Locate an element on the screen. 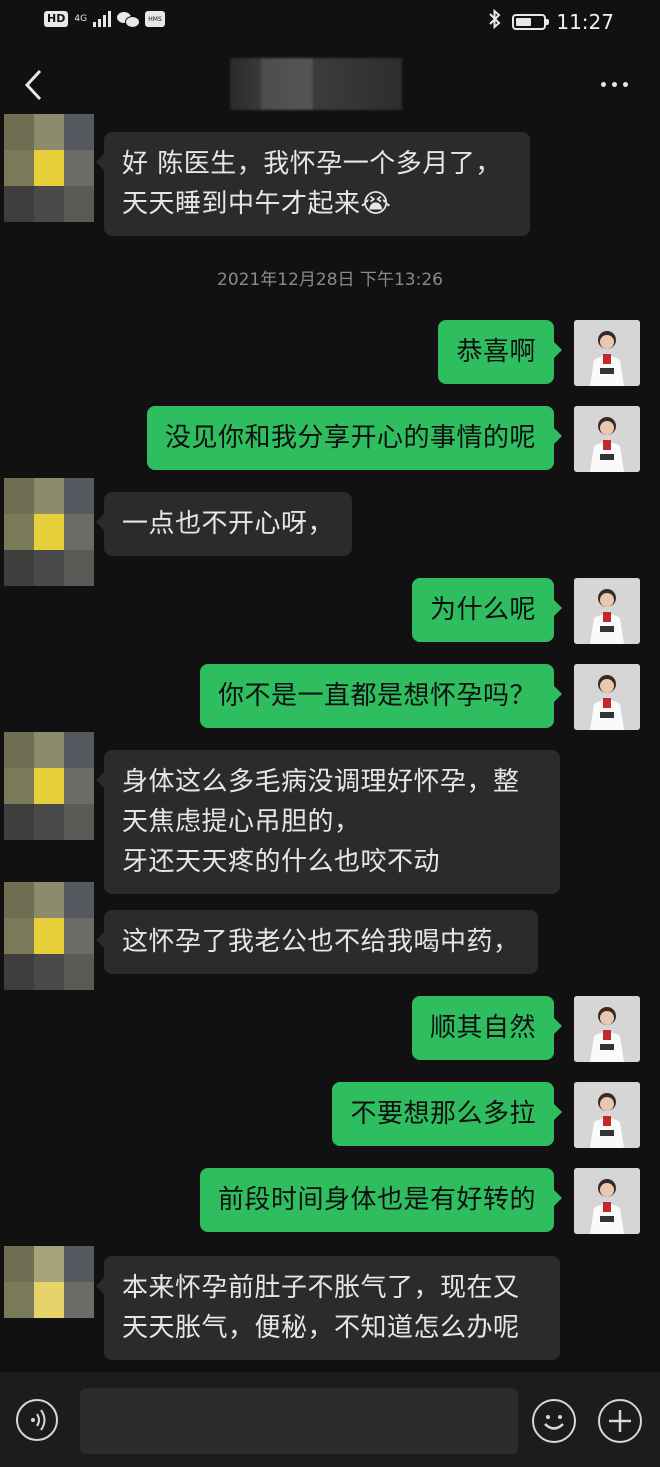 This screenshot has width=660, height=1467. hd-badge: HD is located at coordinates (56, 19).